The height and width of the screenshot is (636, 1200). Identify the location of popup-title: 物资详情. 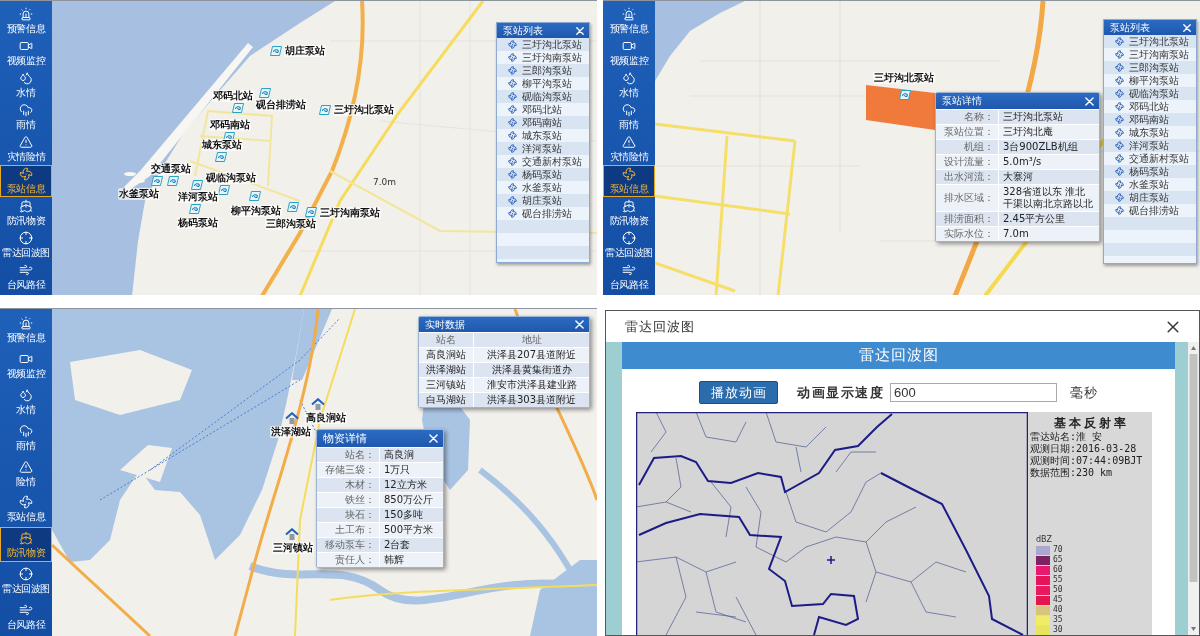
(345, 438).